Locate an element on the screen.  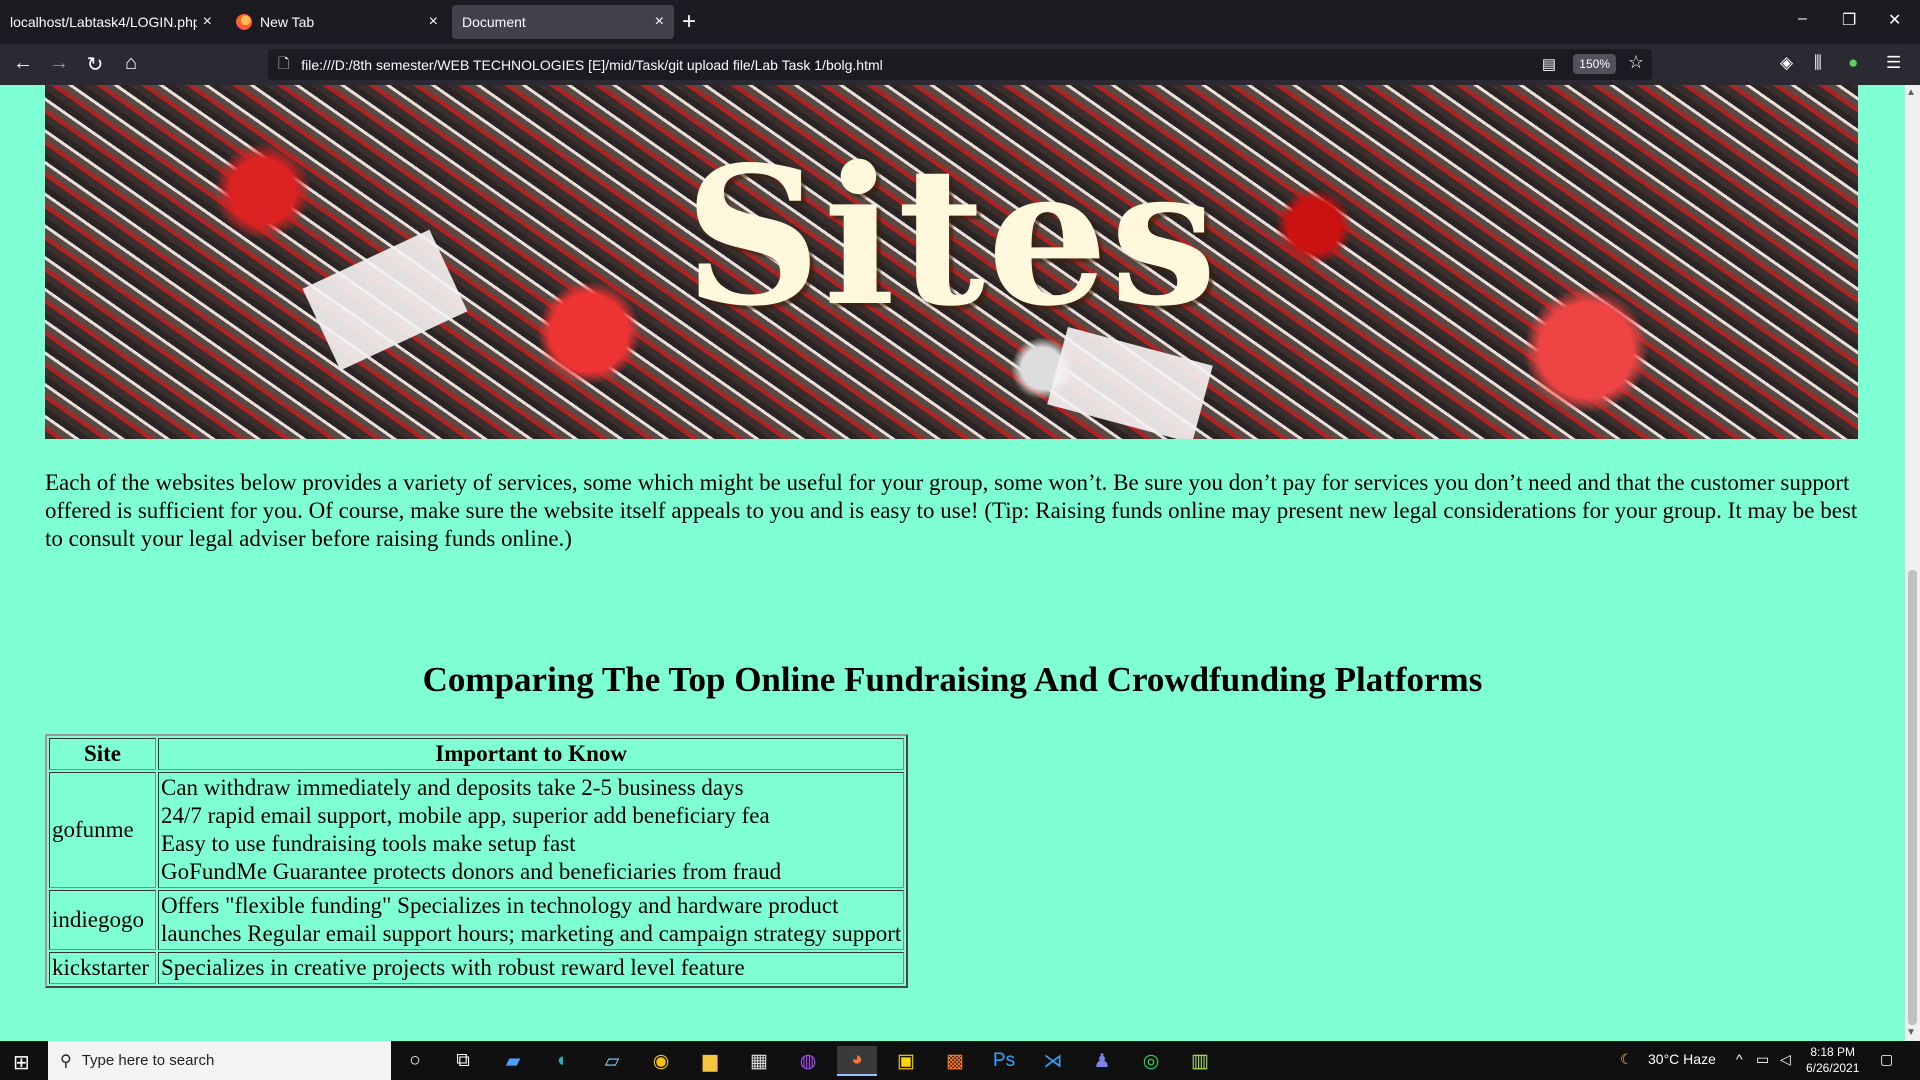
taskbar-clock: 8:18 PM 6/26/2021 is located at coordinates (1832, 1060).